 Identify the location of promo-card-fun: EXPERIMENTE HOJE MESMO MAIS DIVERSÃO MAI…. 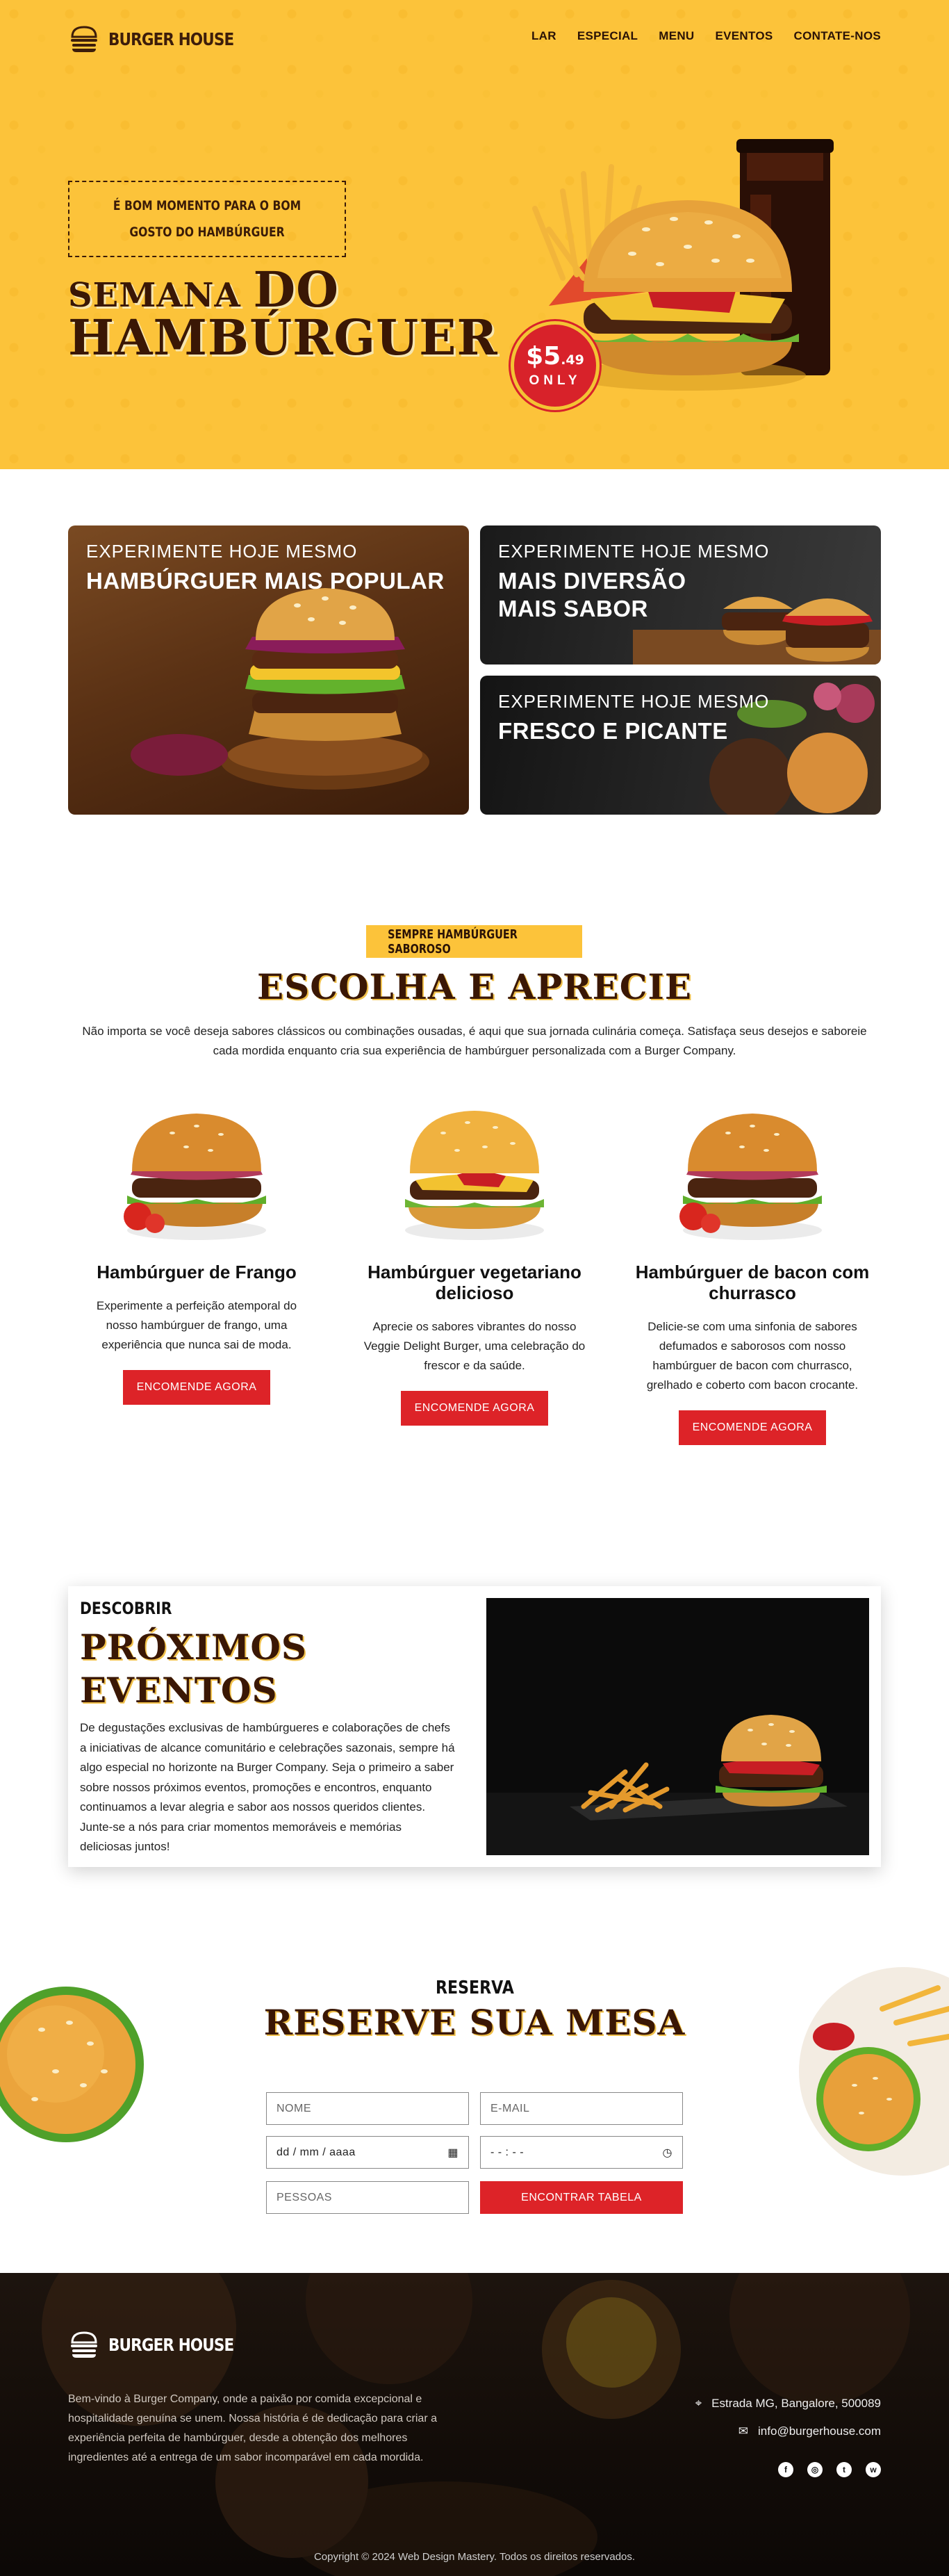
(680, 595).